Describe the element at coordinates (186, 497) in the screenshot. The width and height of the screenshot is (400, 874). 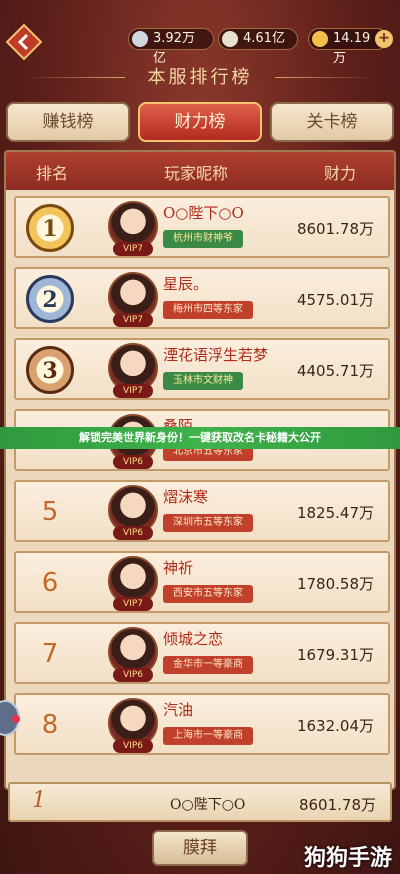
I see `player-name: 熠沫寒` at that location.